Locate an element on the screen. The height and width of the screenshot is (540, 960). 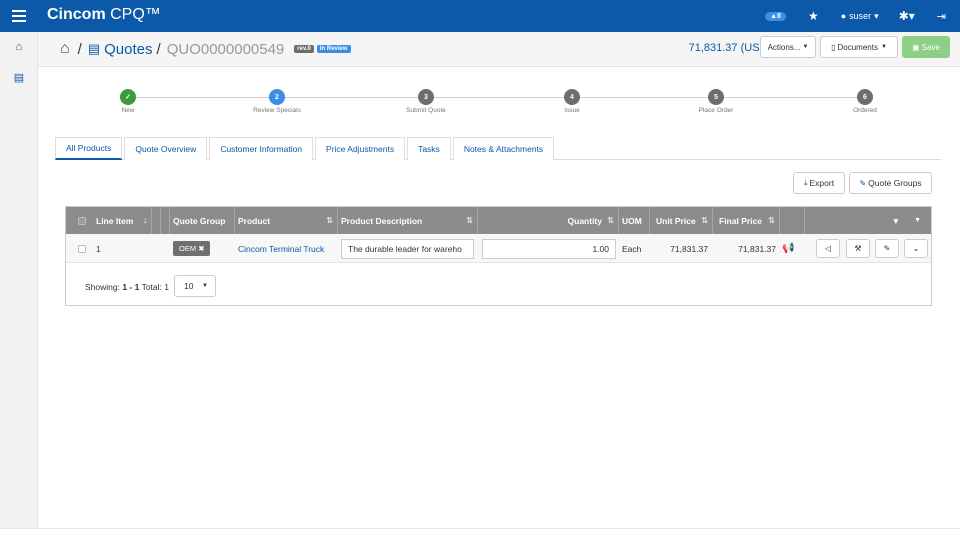
tab-price-adjustments: Price Adjustments is located at coordinates (360, 148).